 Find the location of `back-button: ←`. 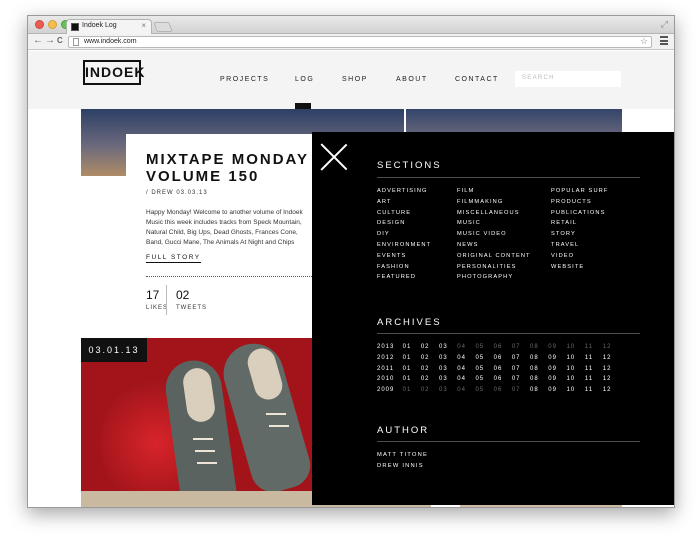

back-button: ← is located at coordinates (38, 40).